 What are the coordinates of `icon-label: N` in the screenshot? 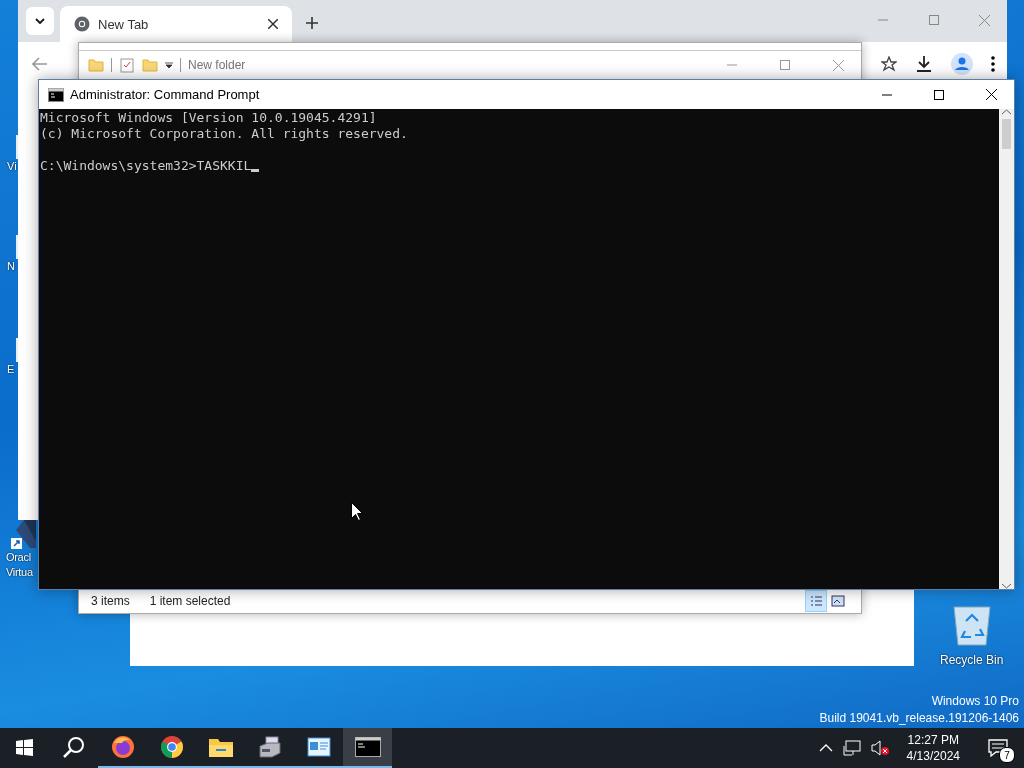 It's located at (11, 266).